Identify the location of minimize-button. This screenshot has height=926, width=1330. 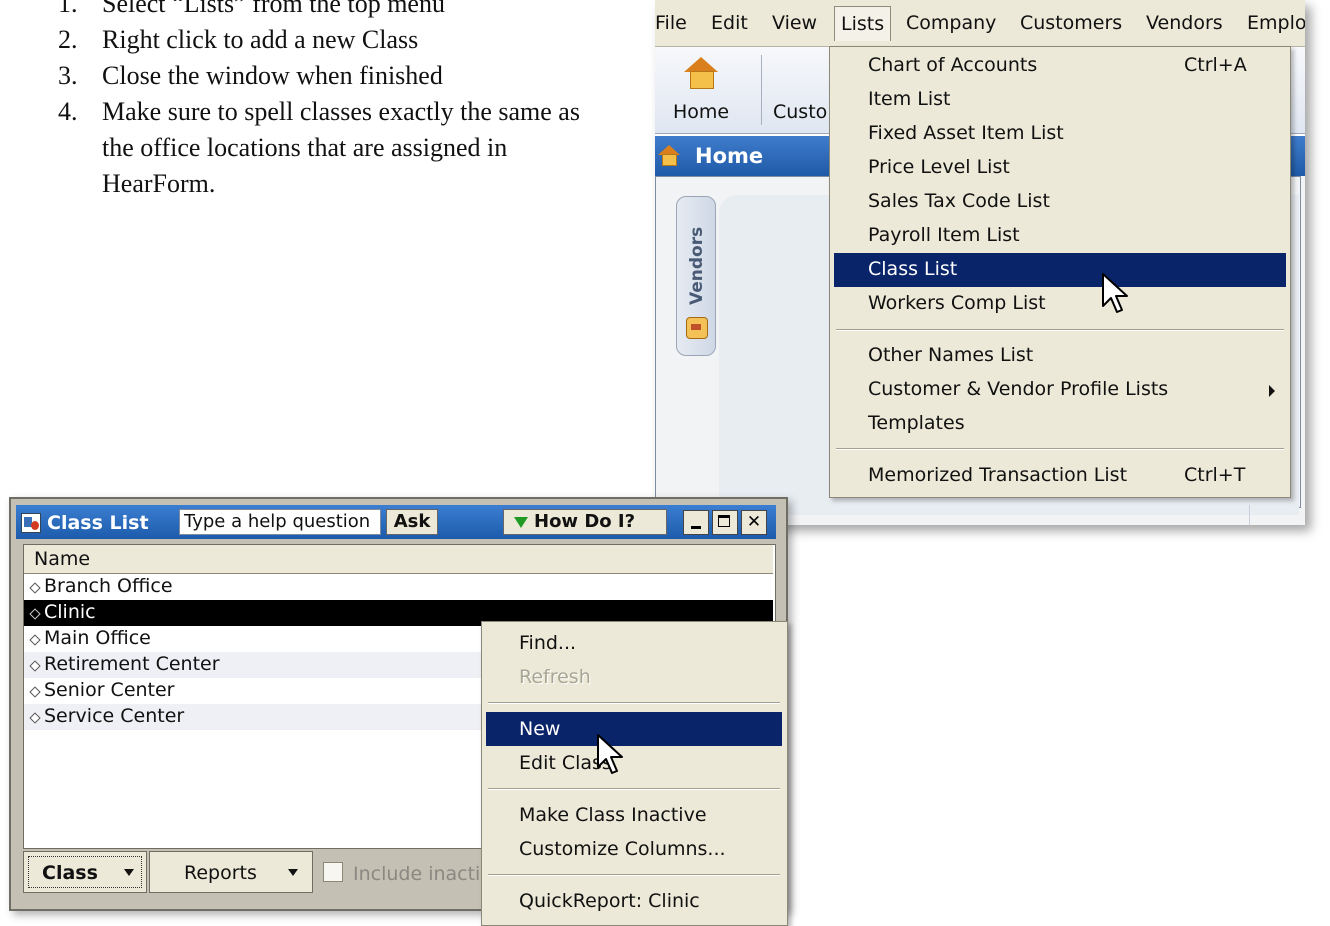
(696, 522).